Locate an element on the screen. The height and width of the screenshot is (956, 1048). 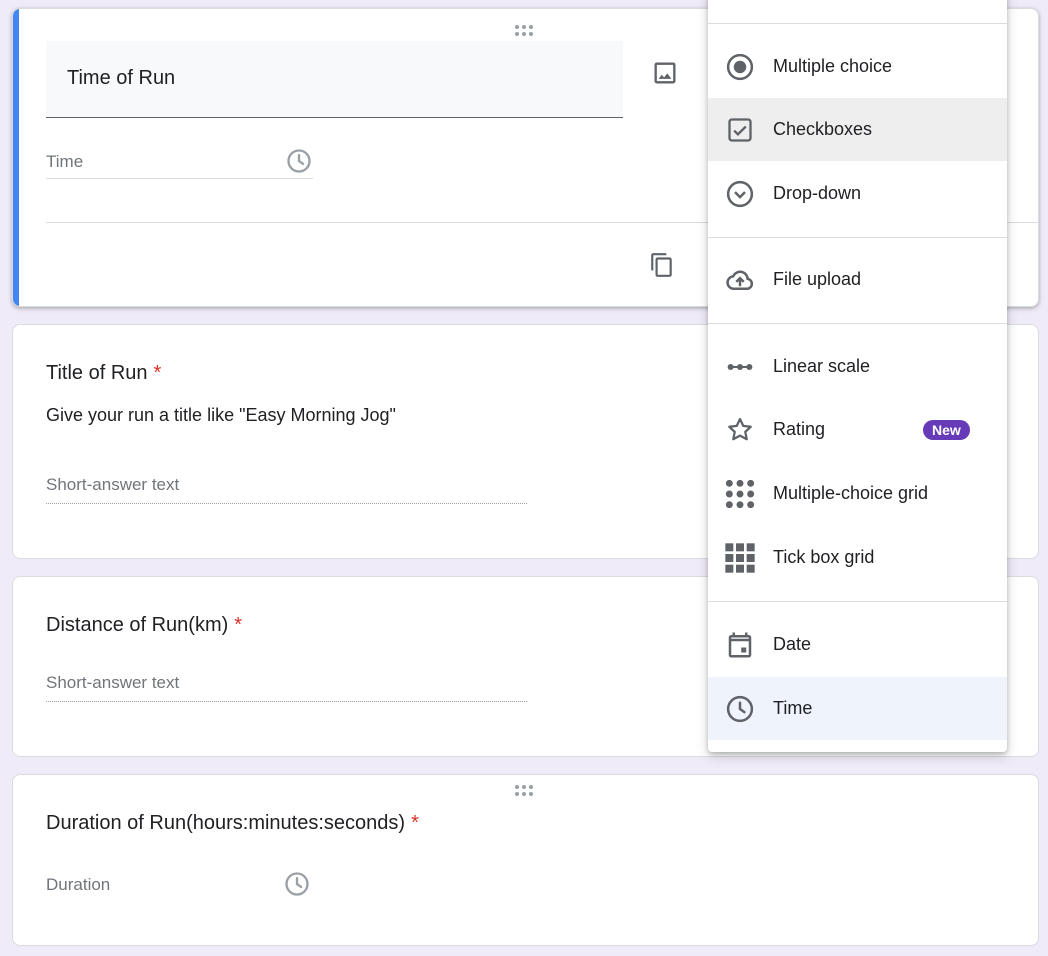
calendar-icon is located at coordinates (740, 645).